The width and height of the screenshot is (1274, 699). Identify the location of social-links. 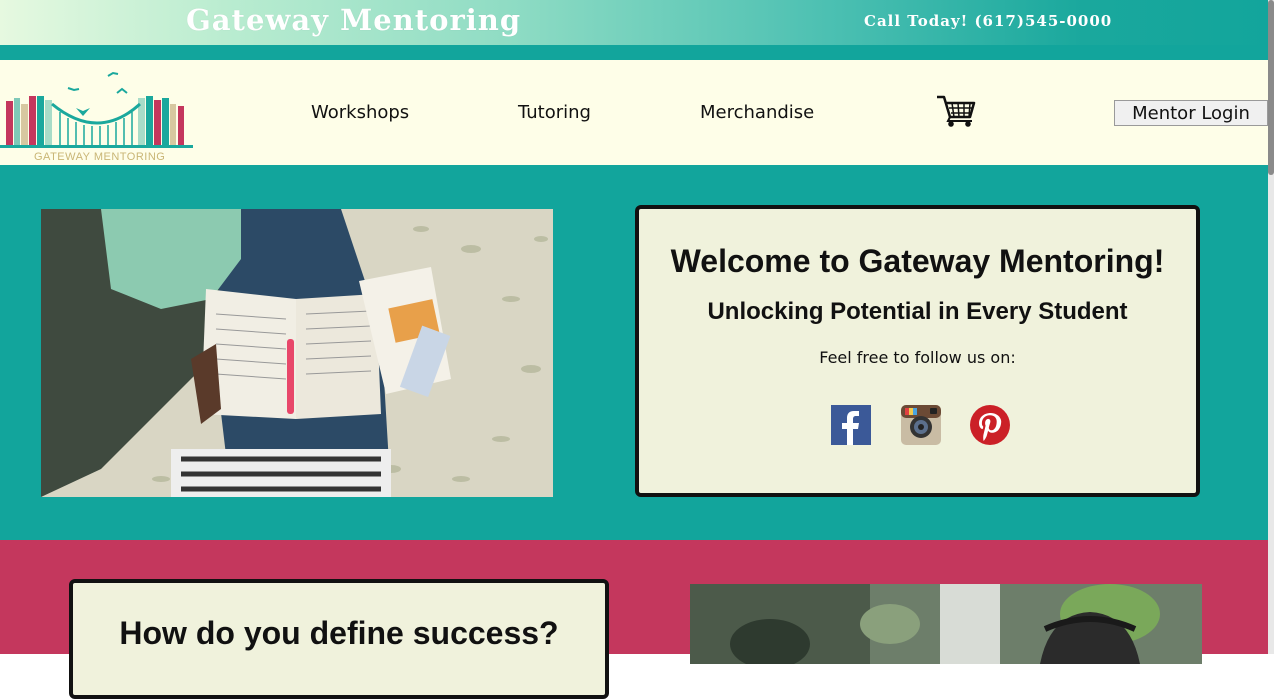
(917, 425).